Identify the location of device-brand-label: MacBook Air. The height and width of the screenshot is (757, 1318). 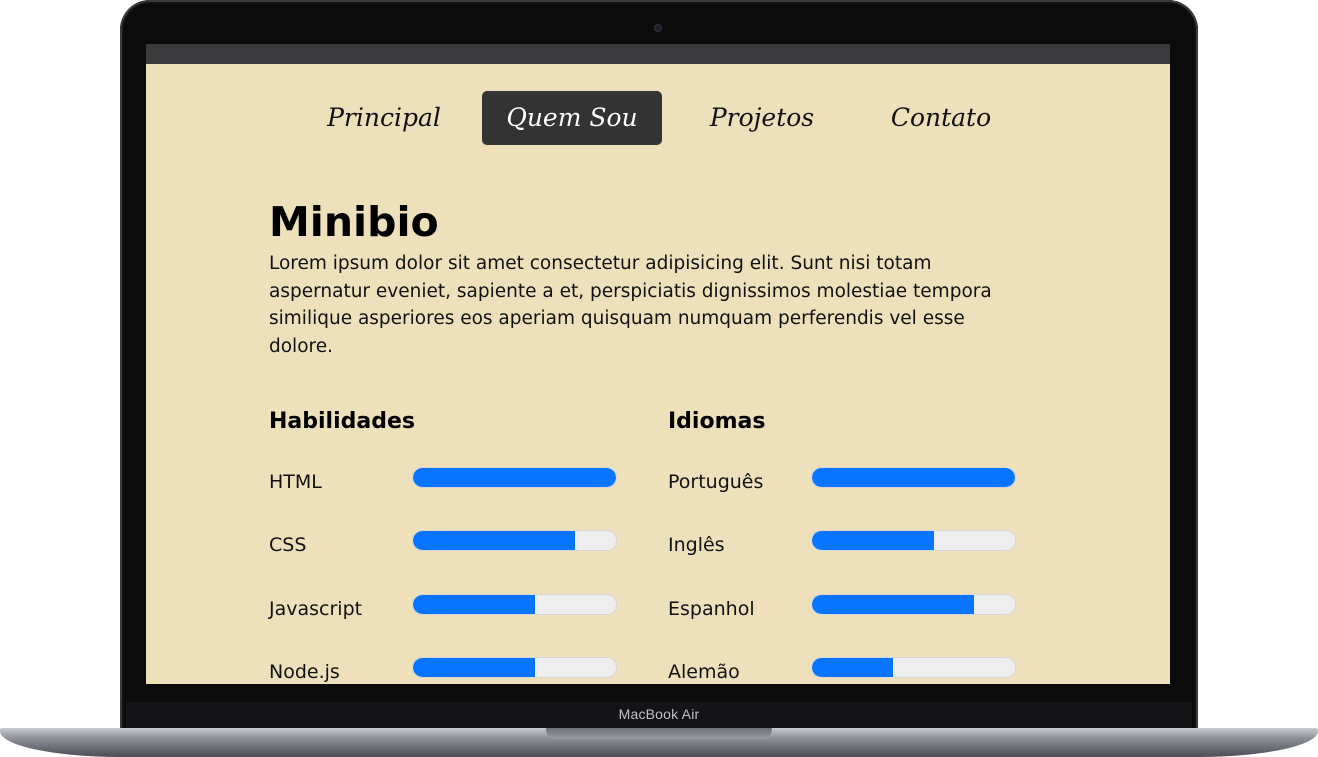
(659, 714).